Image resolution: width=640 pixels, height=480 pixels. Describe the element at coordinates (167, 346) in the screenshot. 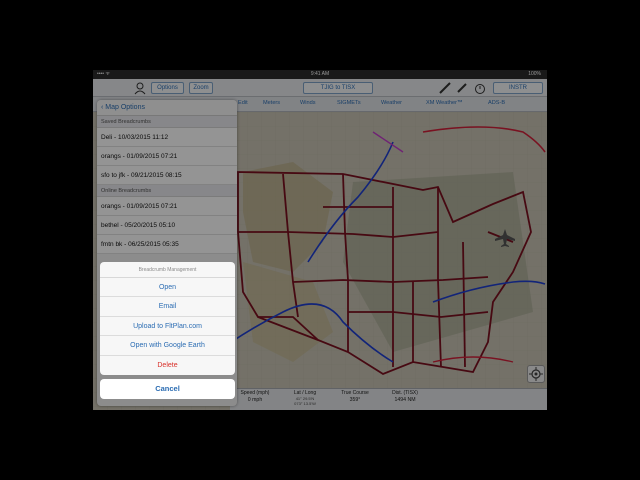

I see `open-google-earth-button: Open with Google Earth` at that location.